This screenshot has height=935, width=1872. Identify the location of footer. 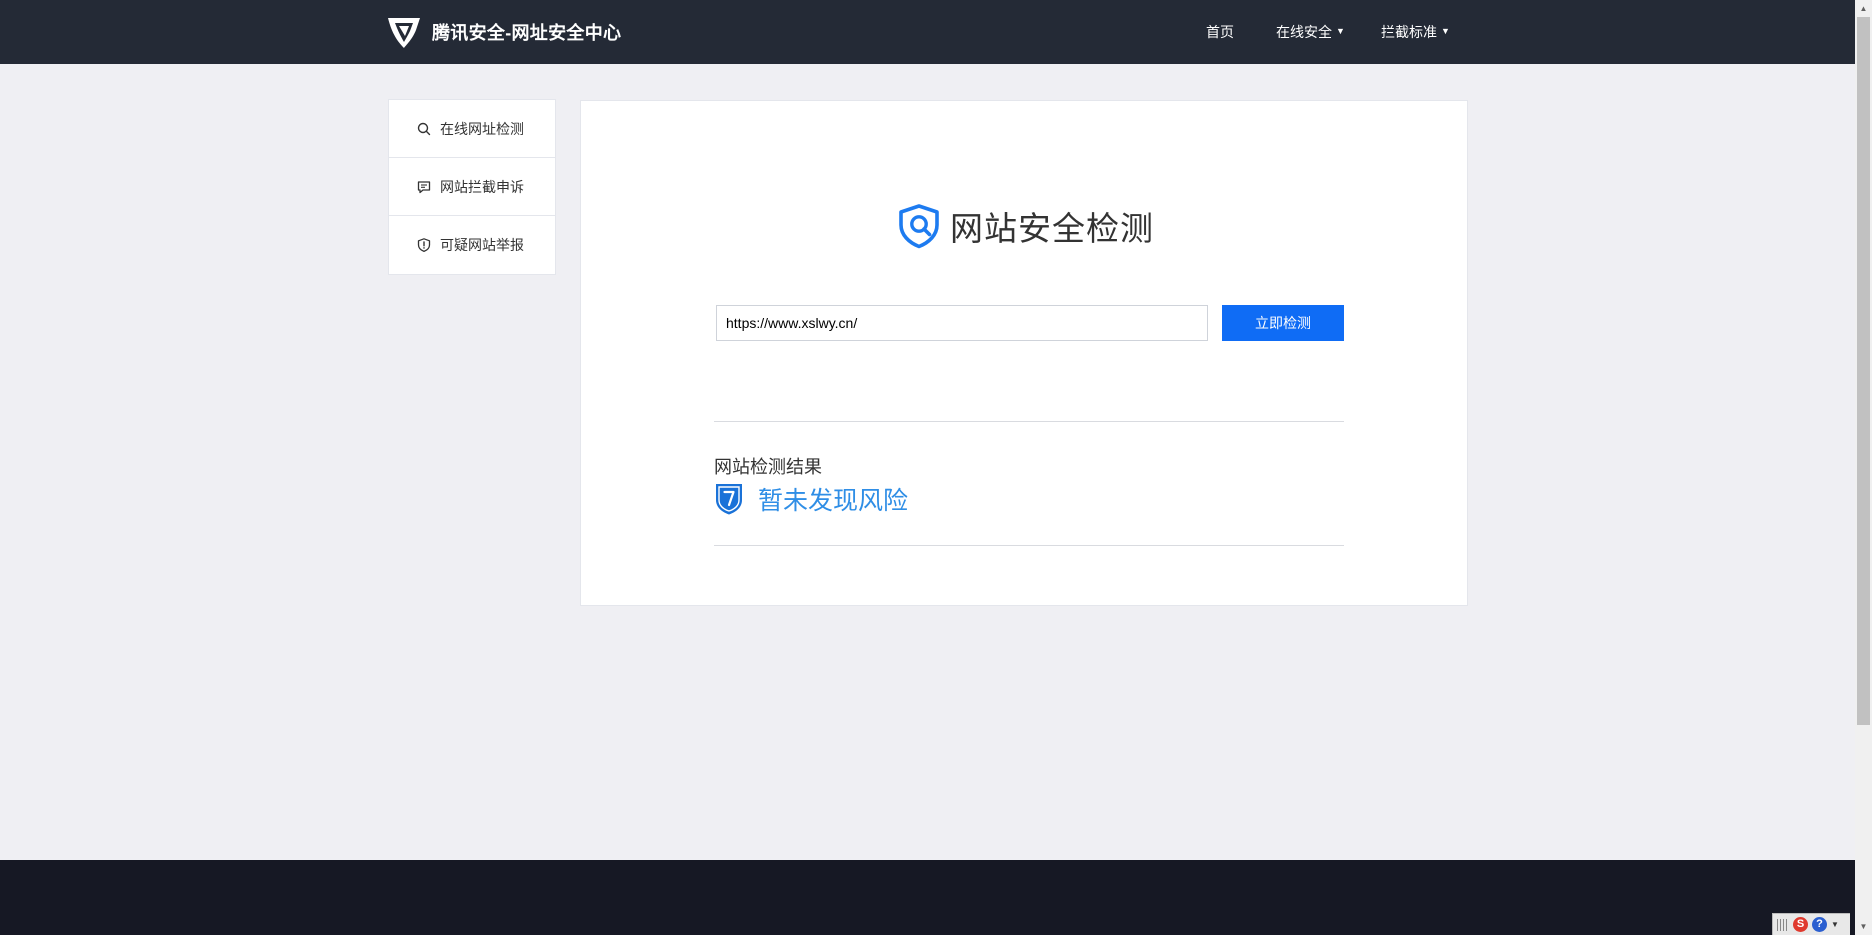
(927, 897).